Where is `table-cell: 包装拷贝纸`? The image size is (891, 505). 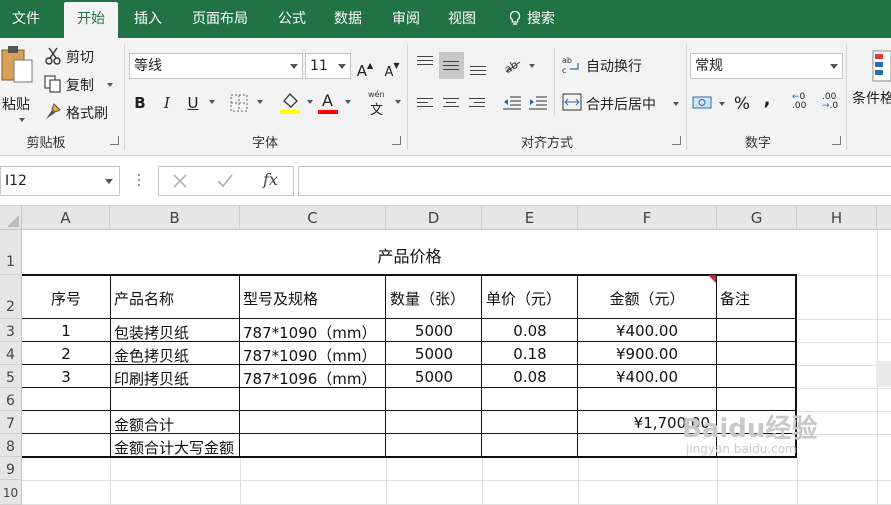
table-cell: 包装拷贝纸 is located at coordinates (151, 332).